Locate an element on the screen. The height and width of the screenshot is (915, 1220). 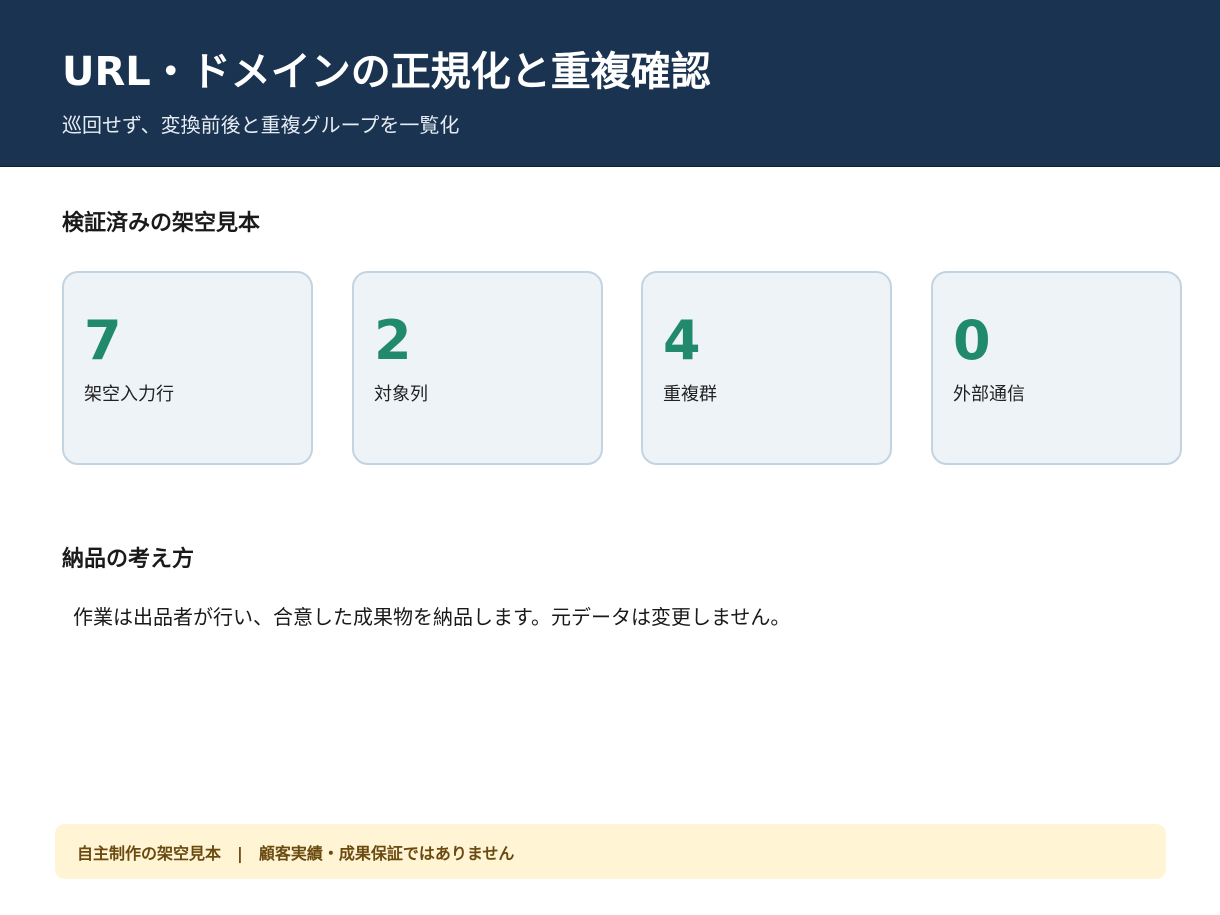
stat-label: 対象列 is located at coordinates (401, 394).